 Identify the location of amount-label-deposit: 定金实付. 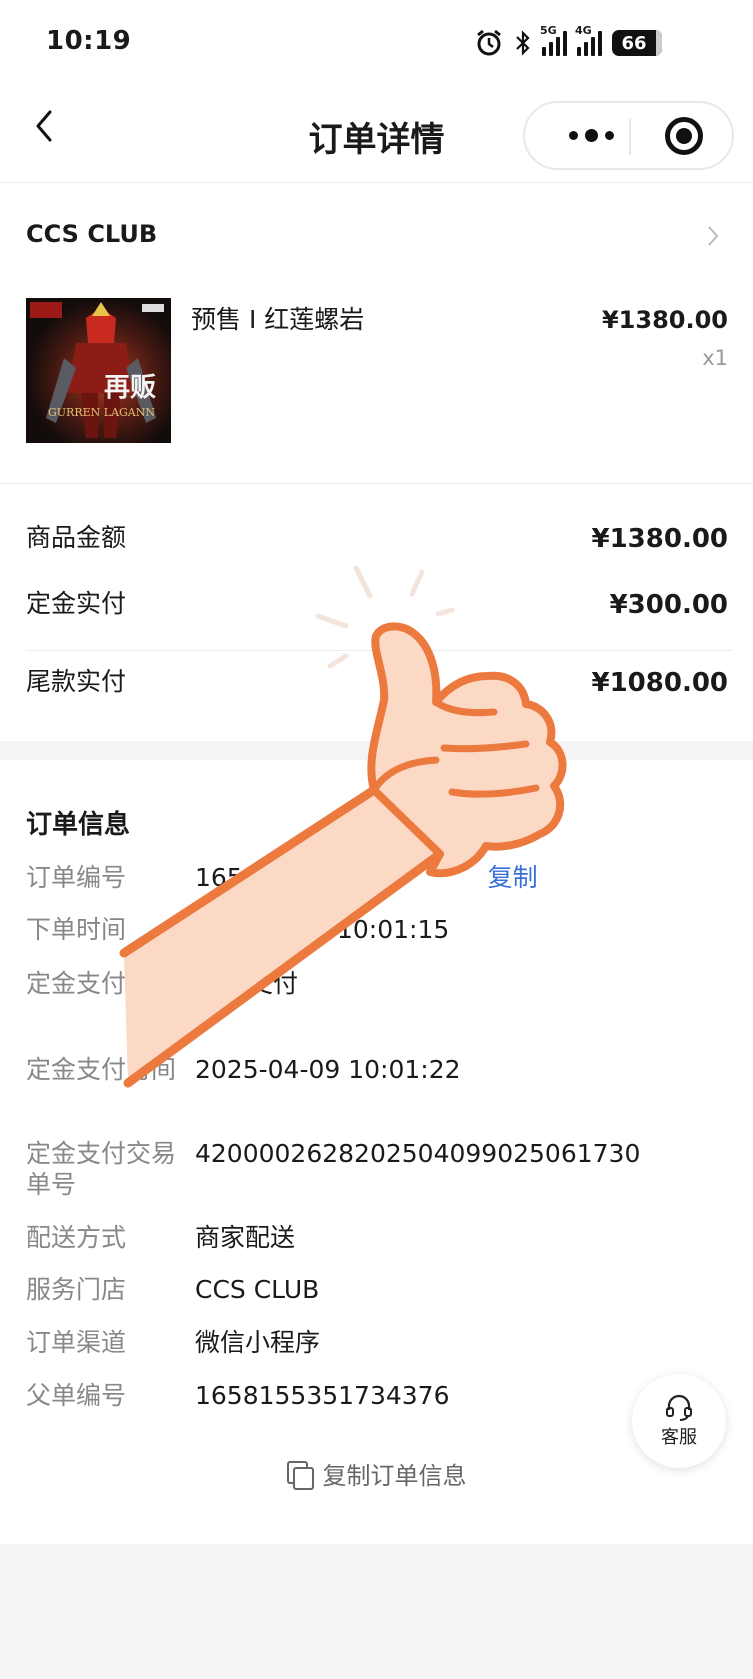
(76, 603).